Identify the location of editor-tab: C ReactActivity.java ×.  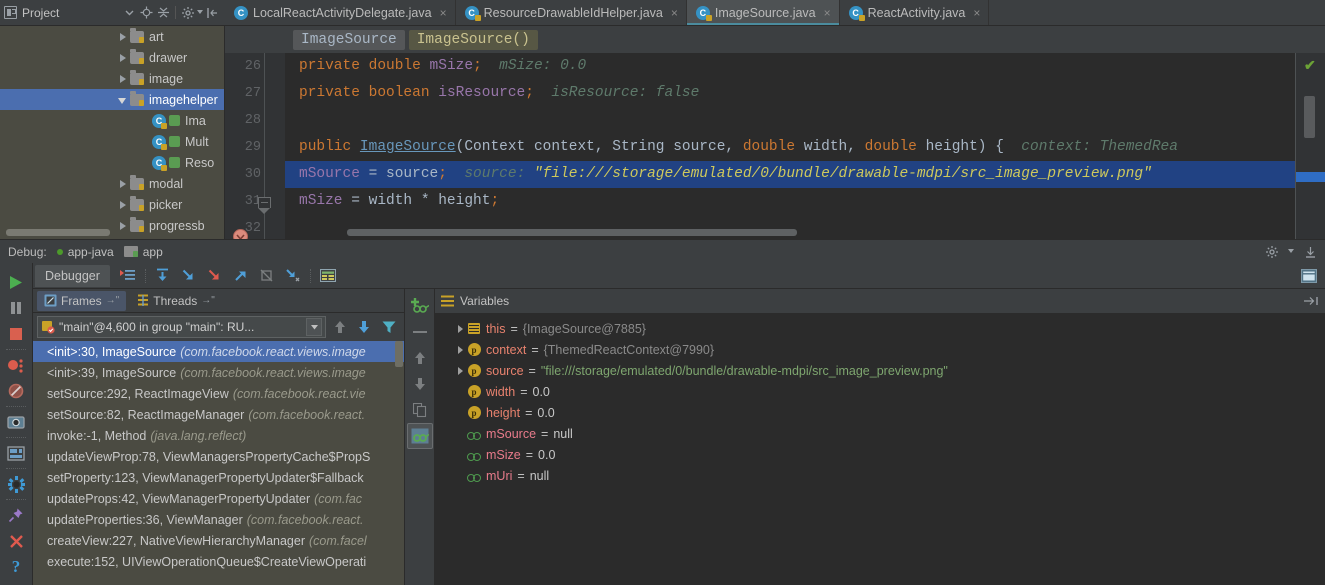
(914, 12).